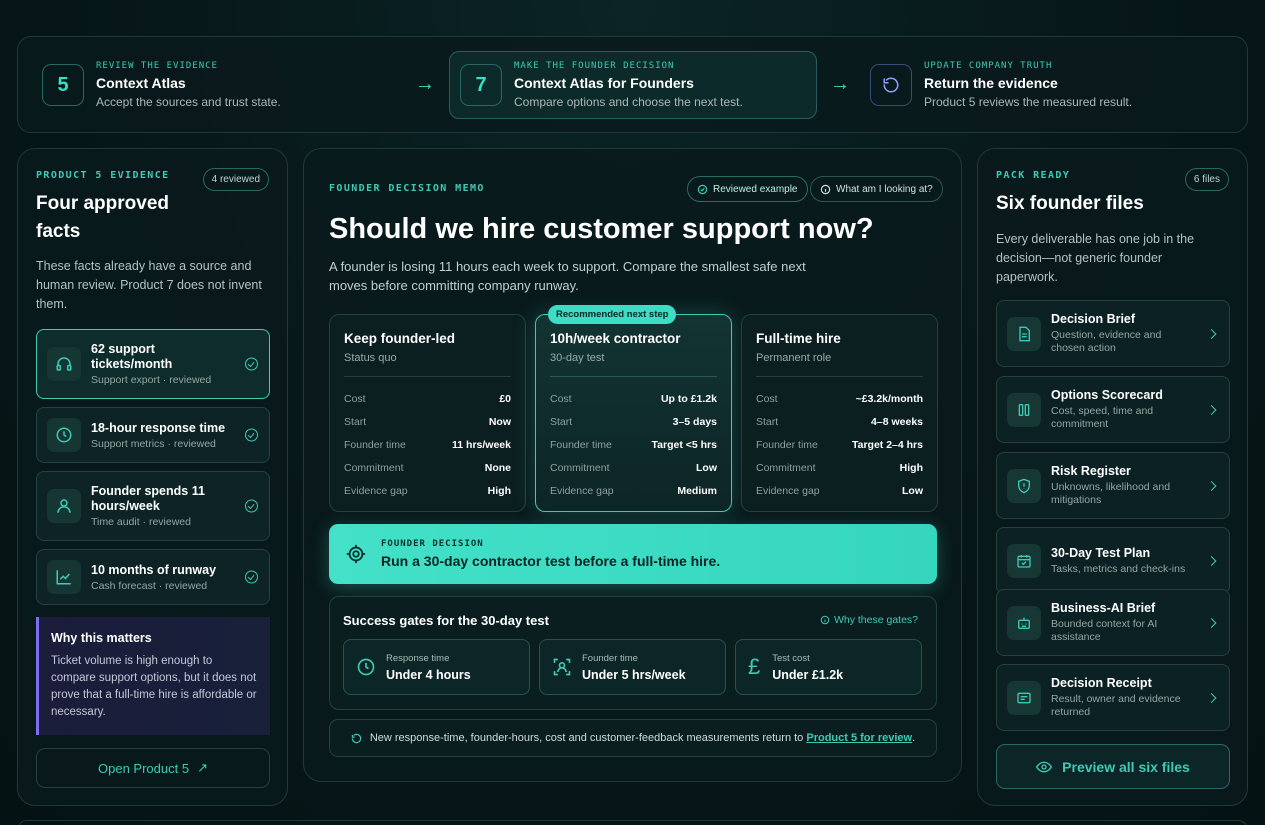  Describe the element at coordinates (684, 444) in the screenshot. I see `row-value: Target <5 hrs` at that location.